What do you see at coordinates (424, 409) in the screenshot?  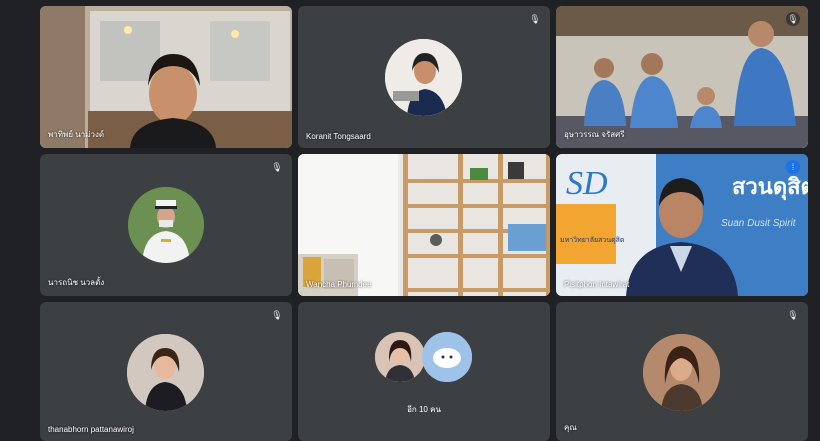 I see `more-participants-count: อีก 10 คน` at bounding box center [424, 409].